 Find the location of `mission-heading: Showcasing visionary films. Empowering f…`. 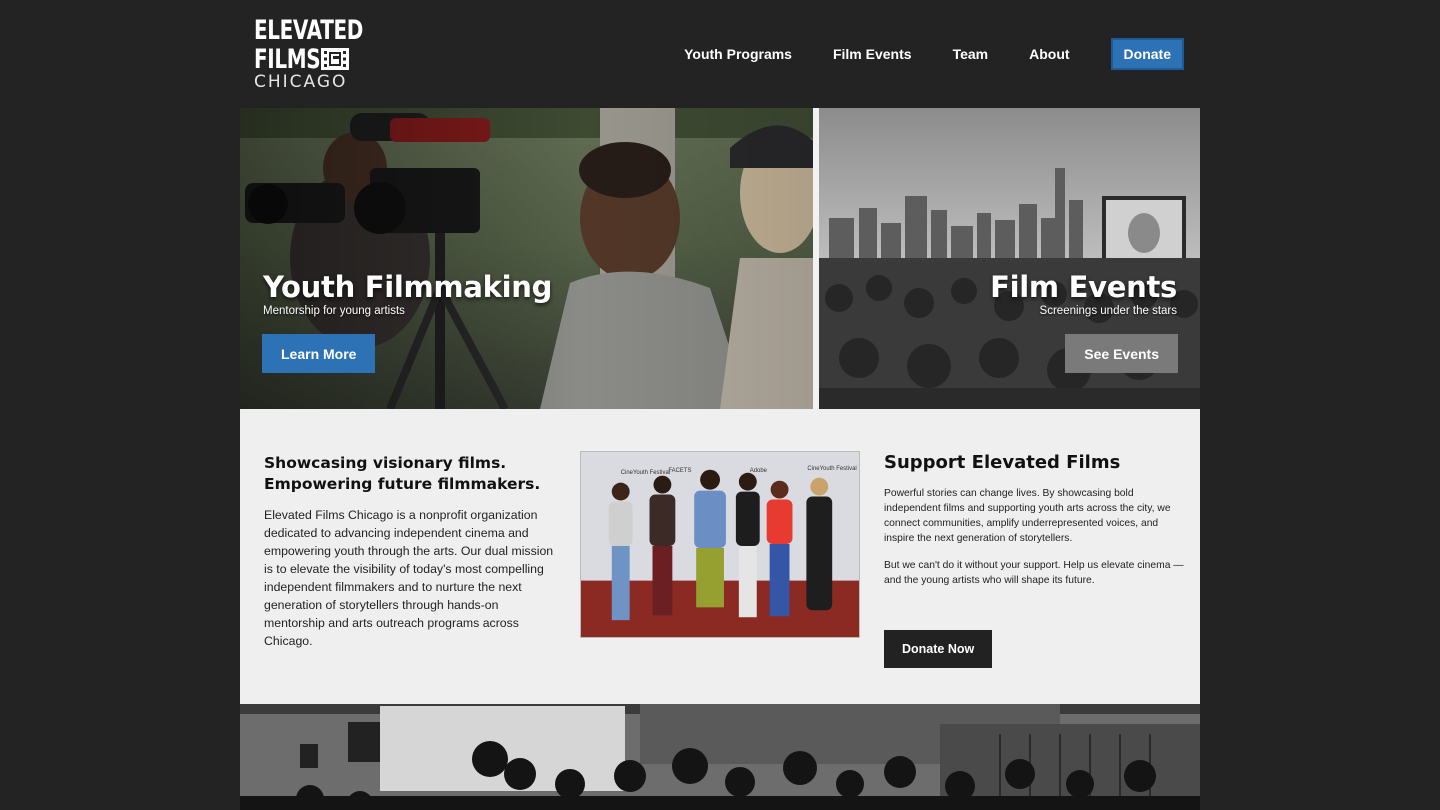

mission-heading: Showcasing visionary films. Empowering f… is located at coordinates (409, 474).